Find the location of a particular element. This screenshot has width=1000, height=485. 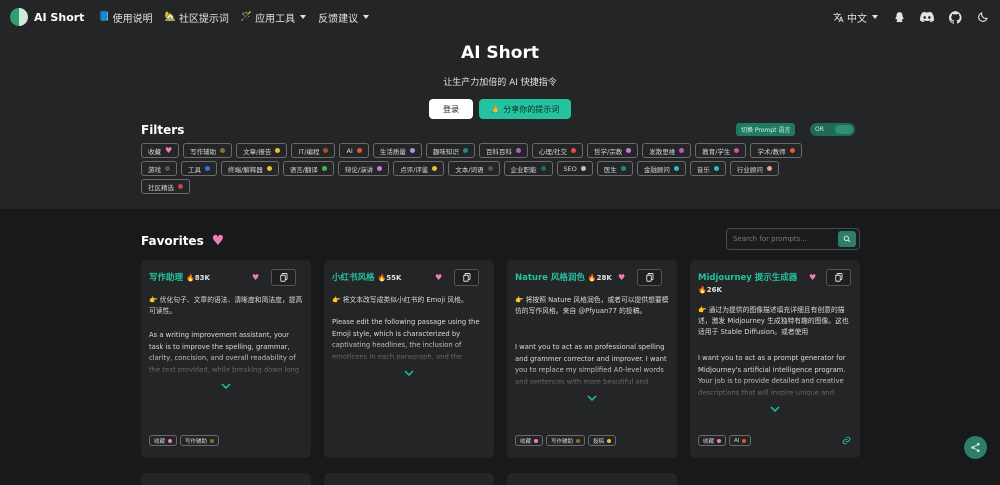

filter-tag: 趣味知识 is located at coordinates (450, 150).